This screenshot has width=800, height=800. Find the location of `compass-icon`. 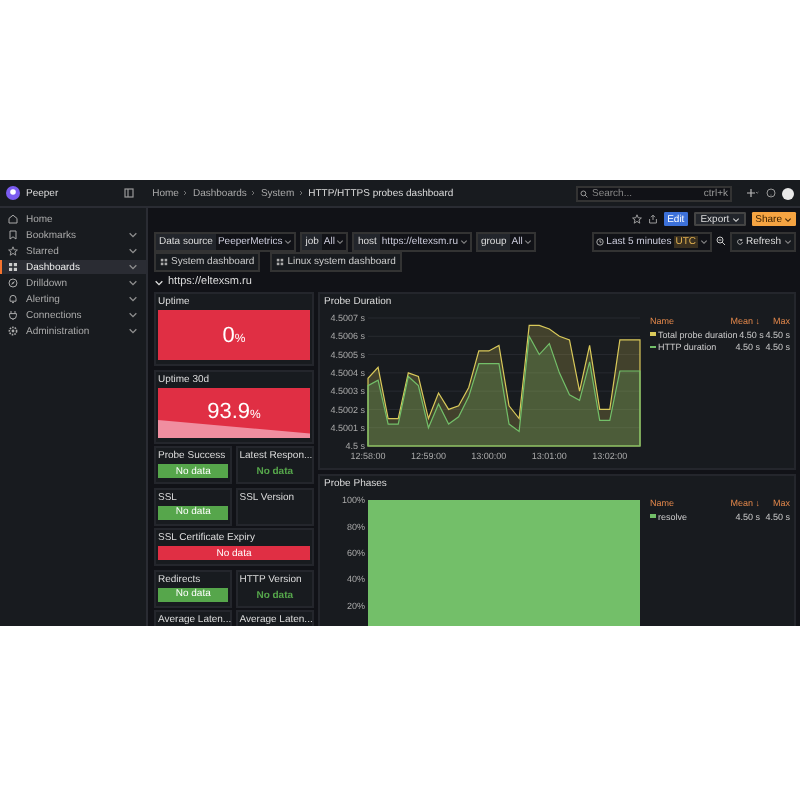

compass-icon is located at coordinates (13, 283).